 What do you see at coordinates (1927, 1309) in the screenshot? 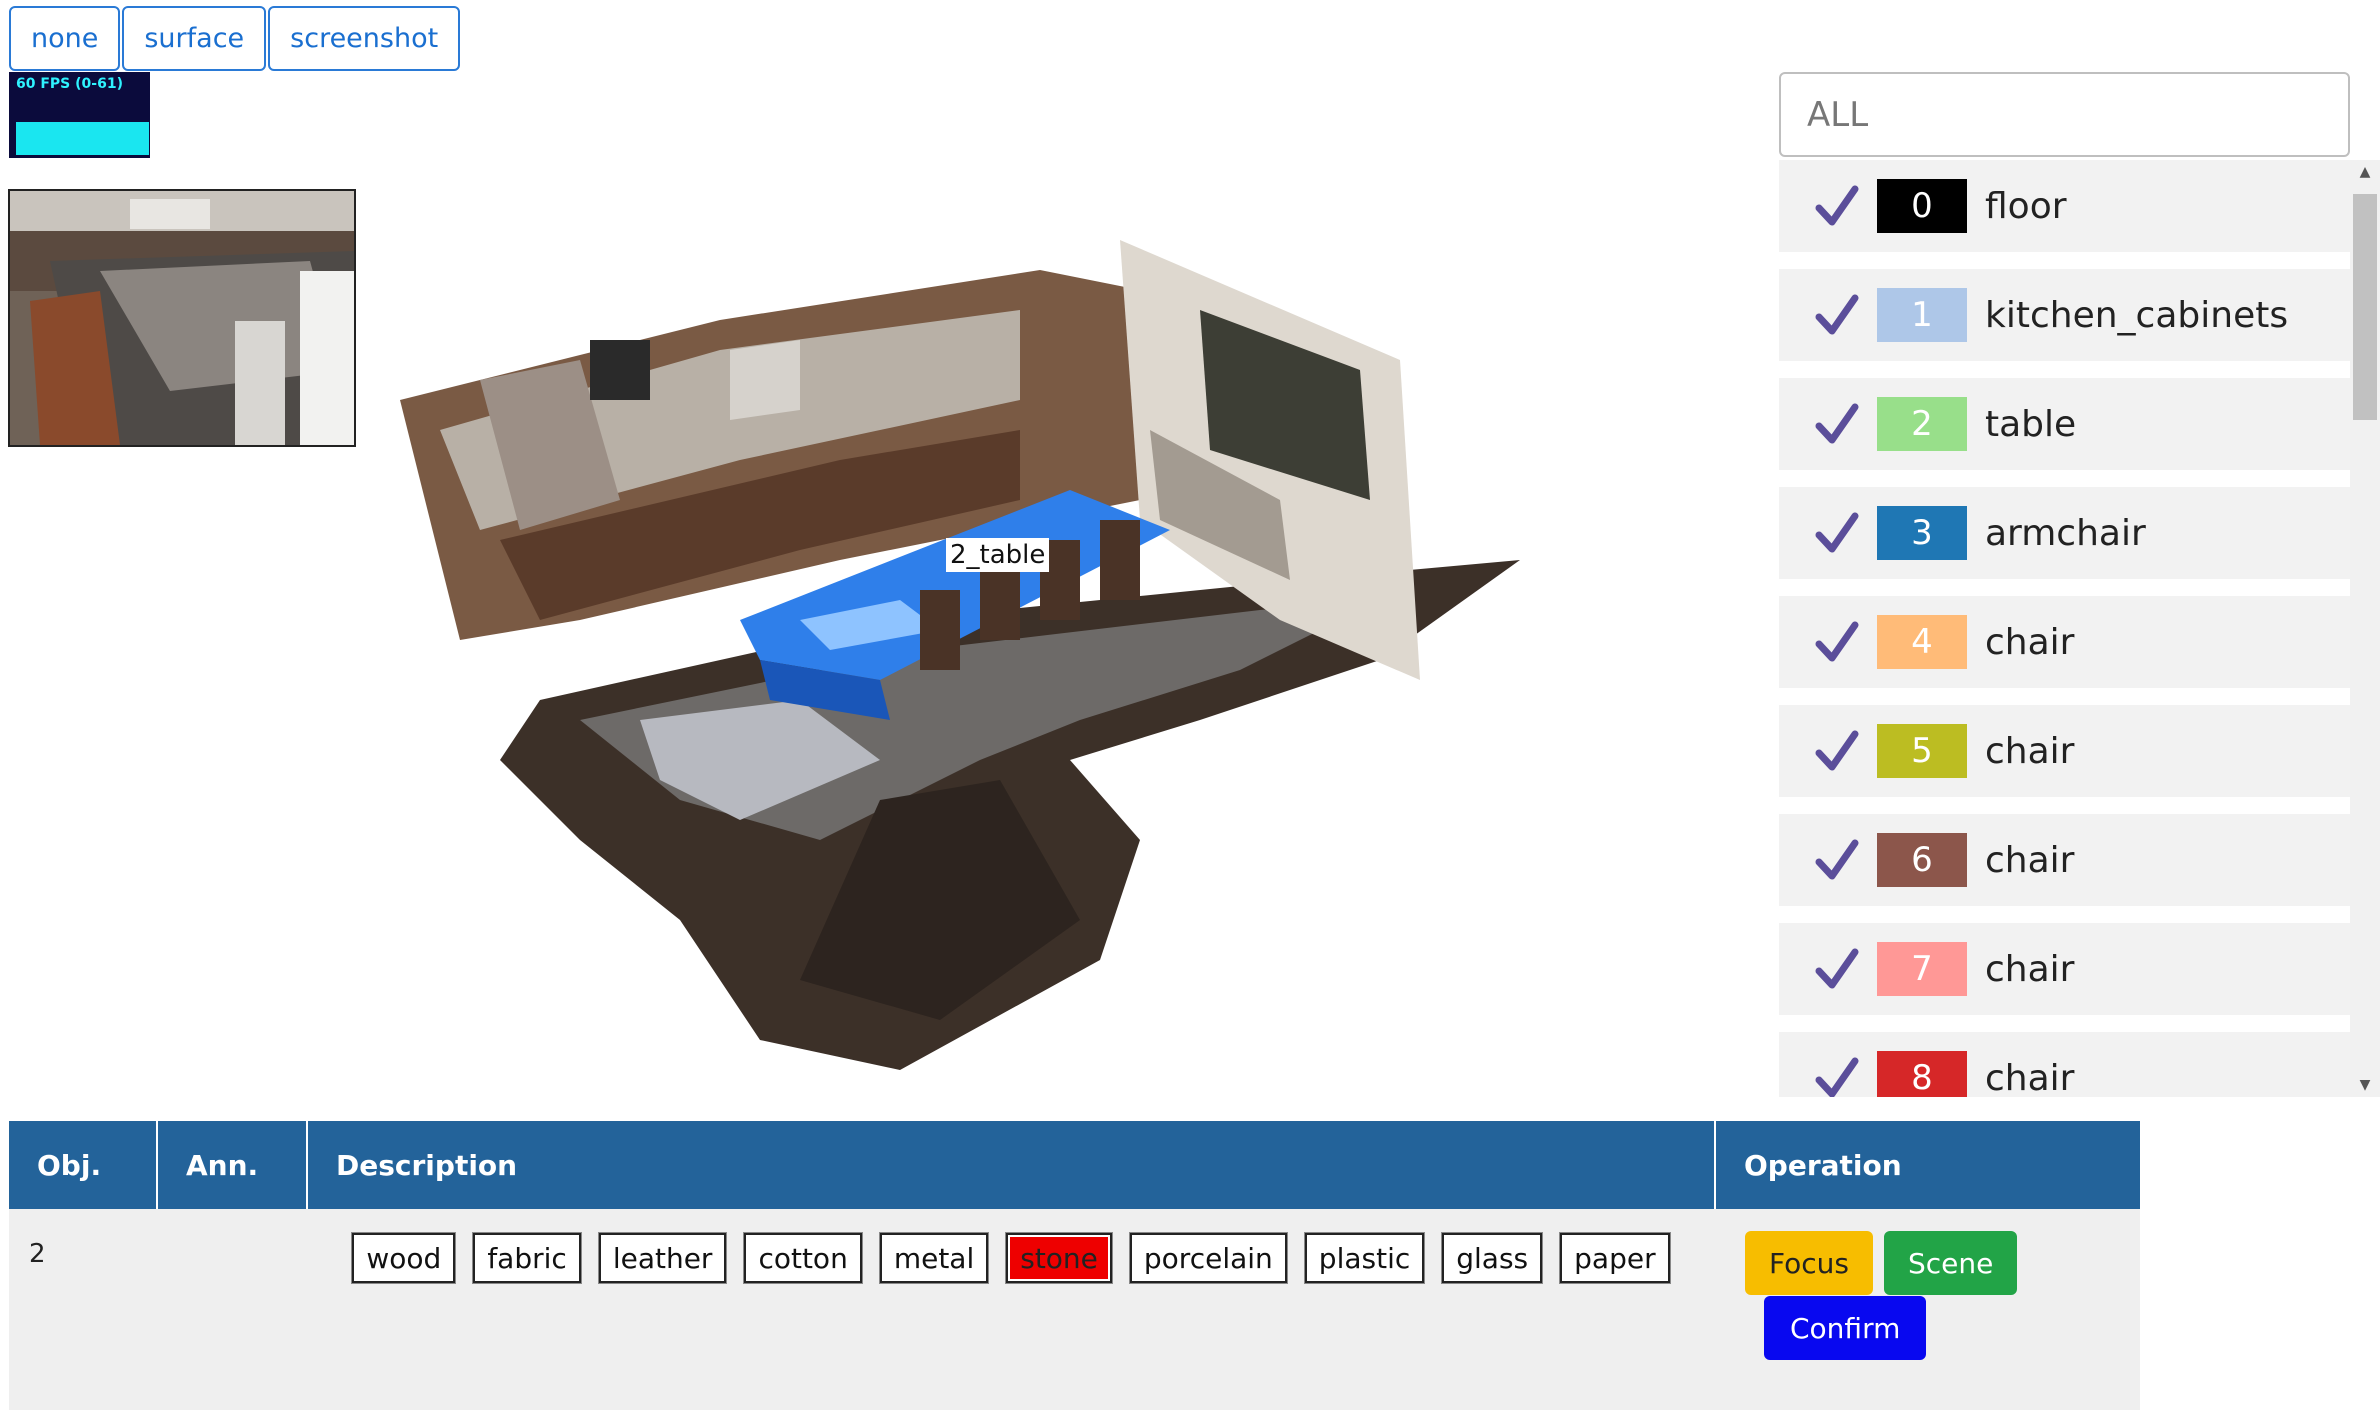
I see `operation-cell: Focus Scene Confirm` at bounding box center [1927, 1309].